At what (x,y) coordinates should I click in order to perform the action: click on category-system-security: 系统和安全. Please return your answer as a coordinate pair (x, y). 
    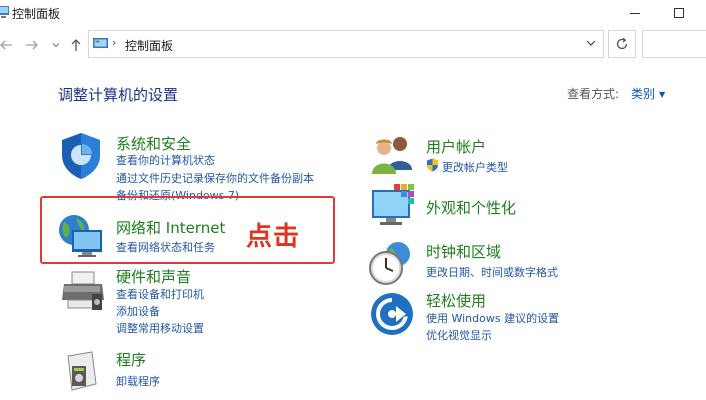
    Looking at the image, I should click on (153, 143).